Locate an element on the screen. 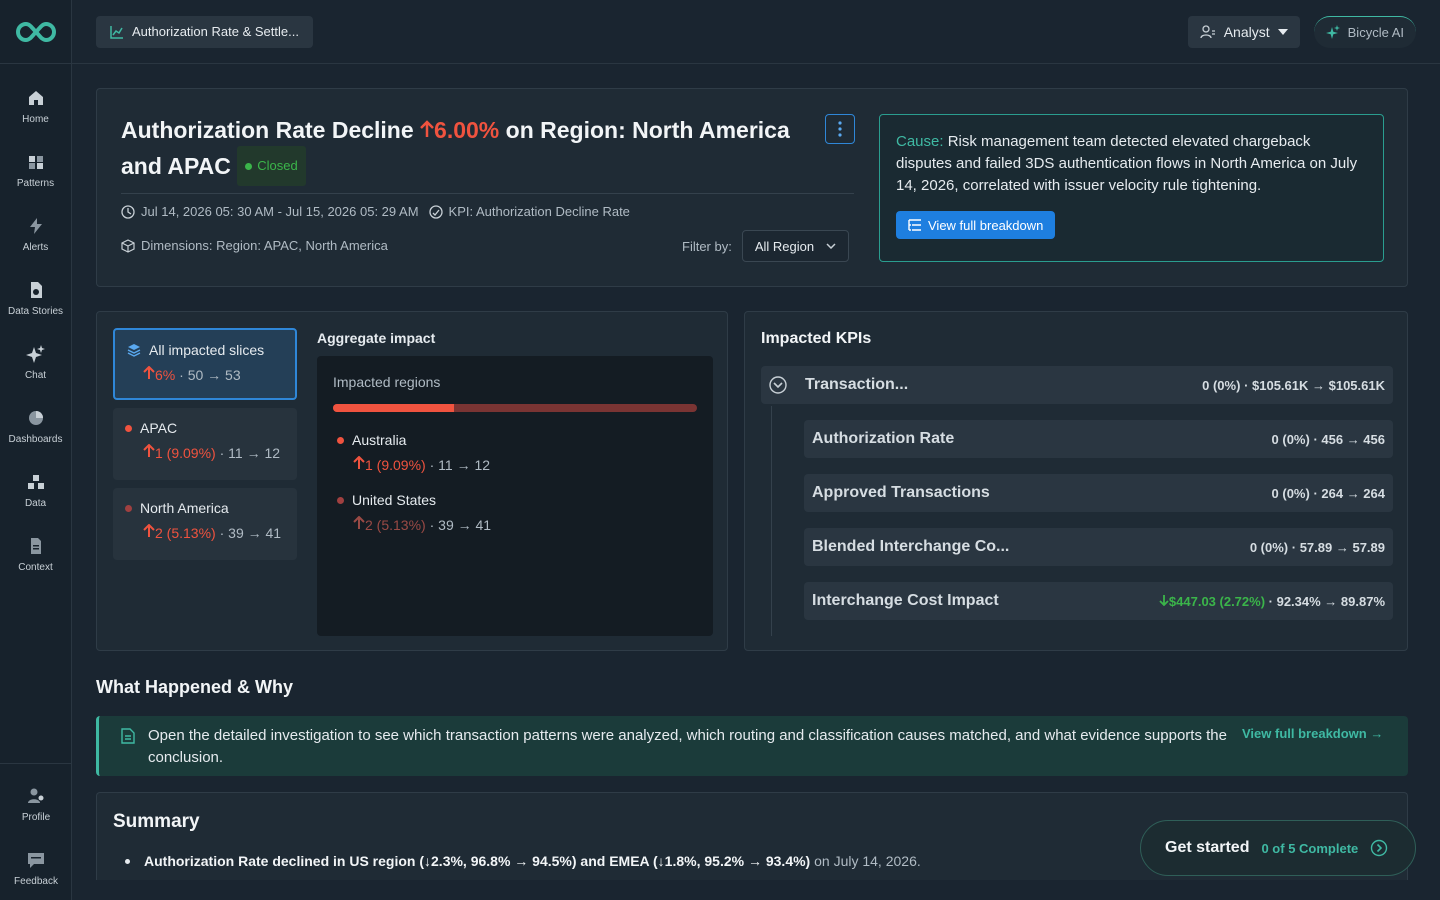  home-icon is located at coordinates (35, 97).